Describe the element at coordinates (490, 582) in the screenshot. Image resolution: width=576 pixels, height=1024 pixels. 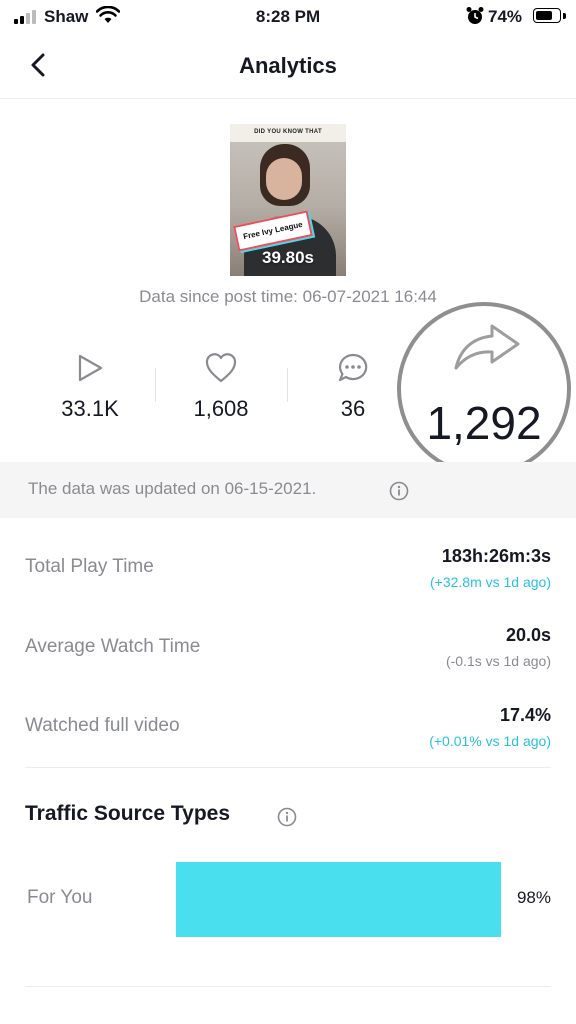
I see `stat-change-total-play-time: (+32.8m vs 1d ago)` at that location.